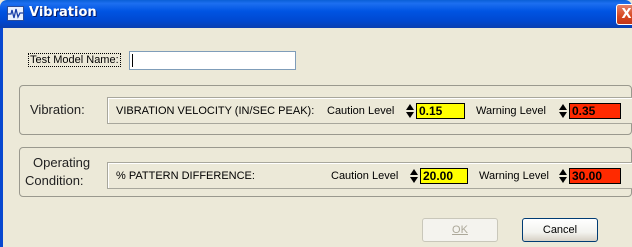 The image size is (632, 247). Describe the element at coordinates (1, 137) in the screenshot. I see `window-frame` at that location.